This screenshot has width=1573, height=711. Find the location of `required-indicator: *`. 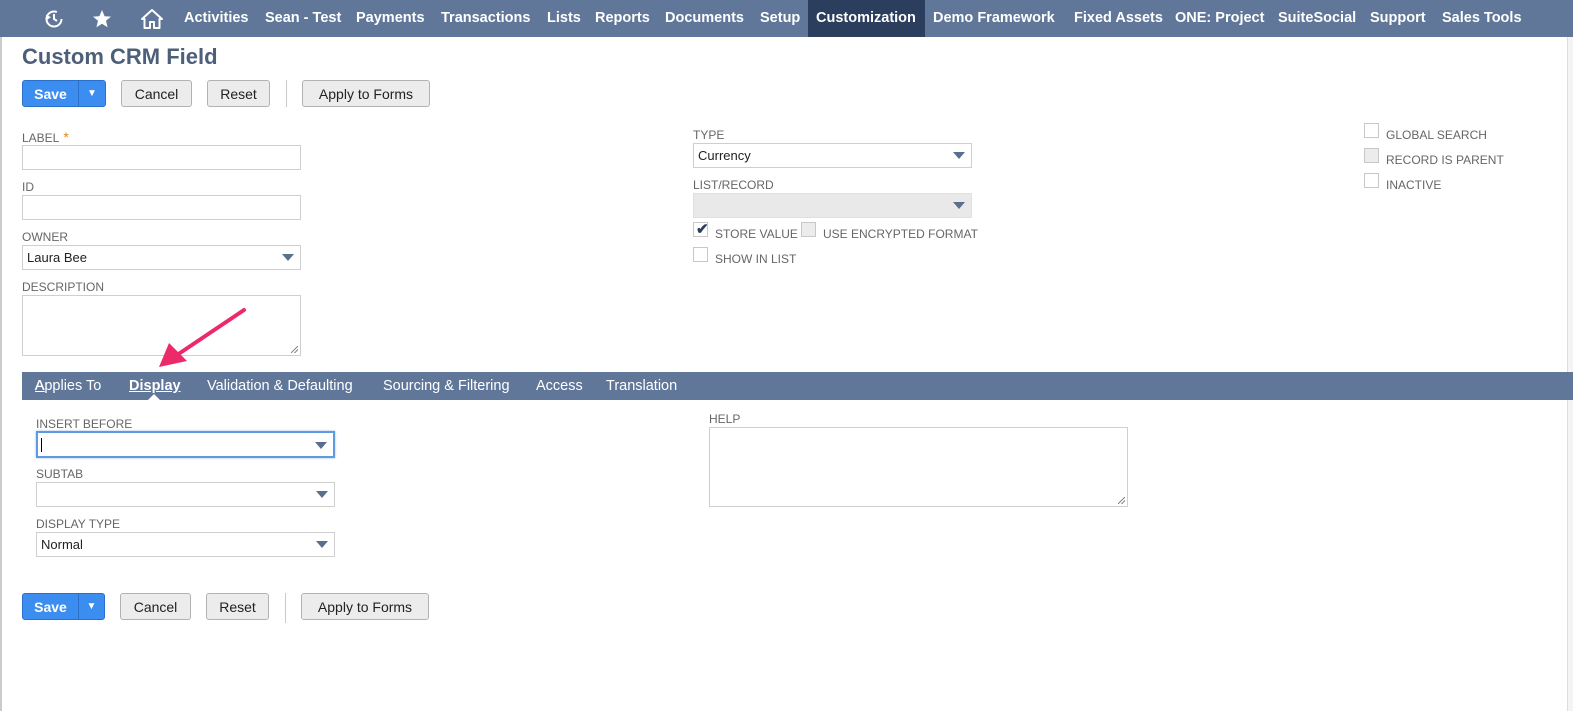

required-indicator: * is located at coordinates (66, 137).